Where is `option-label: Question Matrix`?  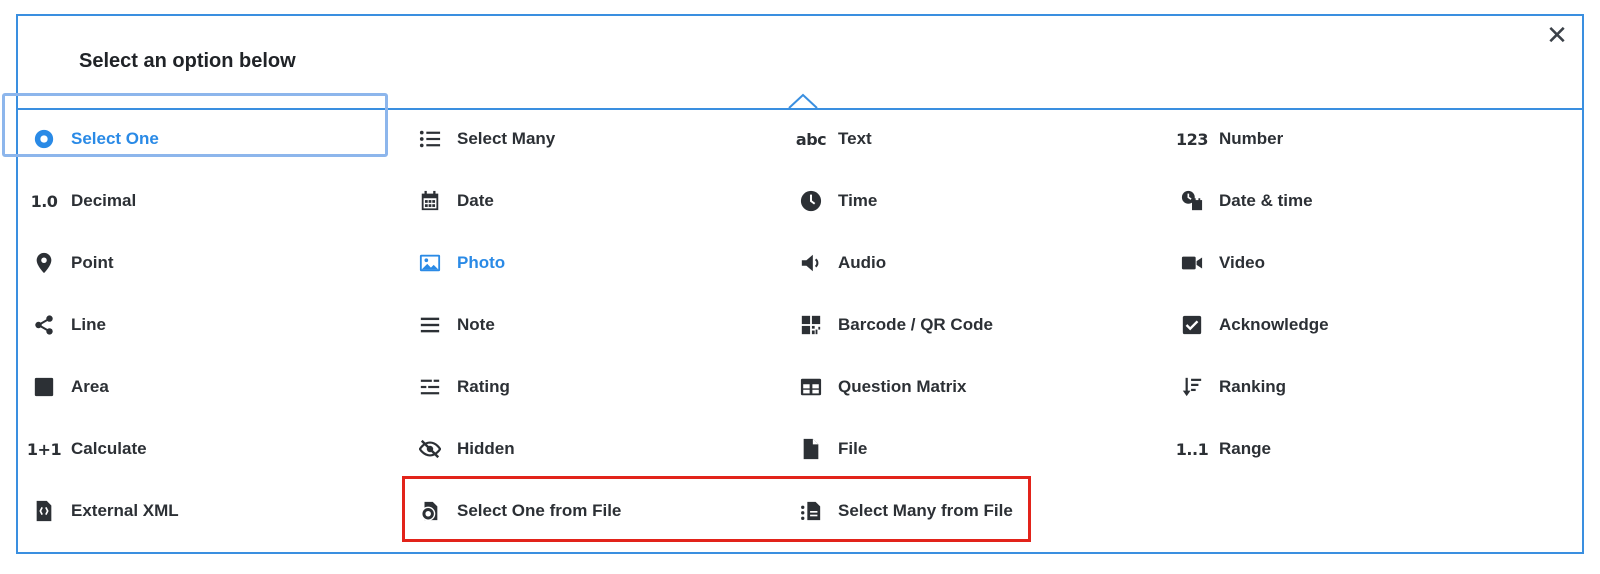 option-label: Question Matrix is located at coordinates (902, 386).